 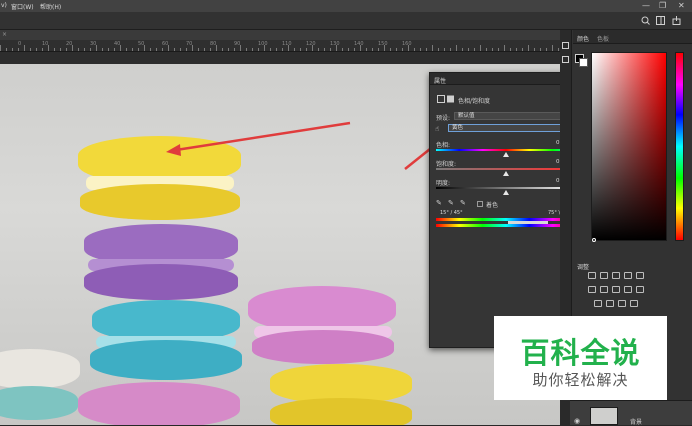 What do you see at coordinates (463, 203) in the screenshot?
I see `eyedropper-subtract-icon: ✎` at bounding box center [463, 203].